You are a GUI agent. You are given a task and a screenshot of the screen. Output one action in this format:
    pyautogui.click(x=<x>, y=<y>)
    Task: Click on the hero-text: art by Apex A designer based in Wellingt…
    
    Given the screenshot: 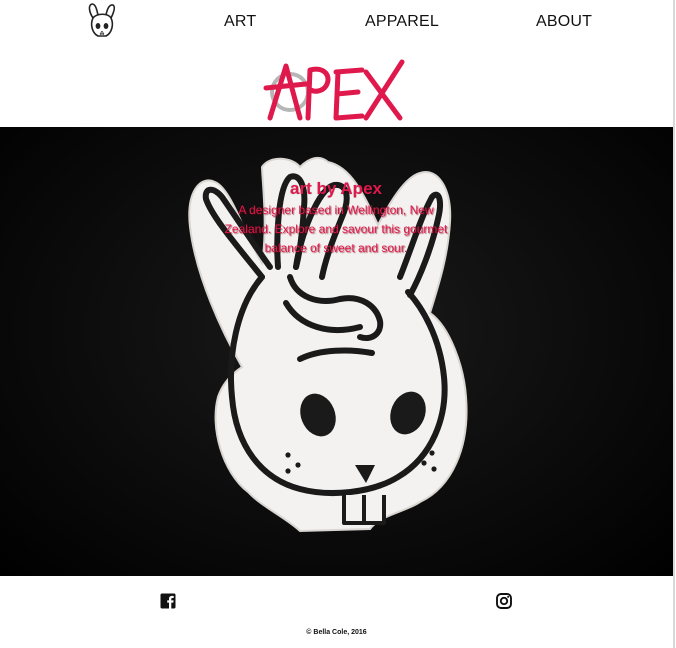 What is the action you would take?
    pyautogui.click(x=336, y=218)
    